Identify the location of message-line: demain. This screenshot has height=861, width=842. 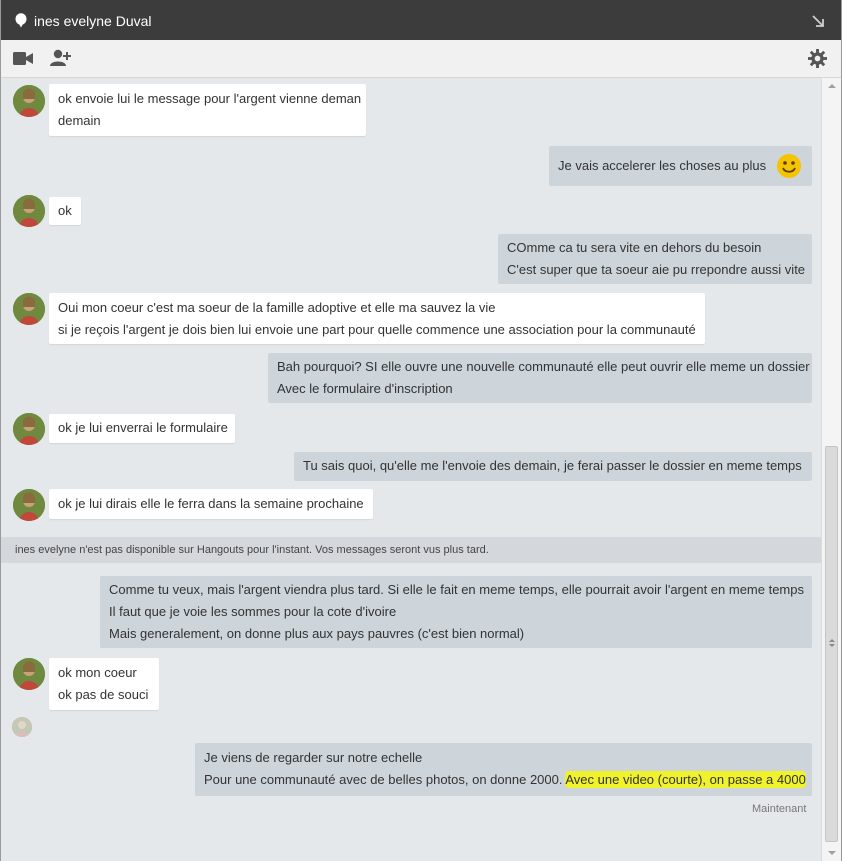
(79, 120).